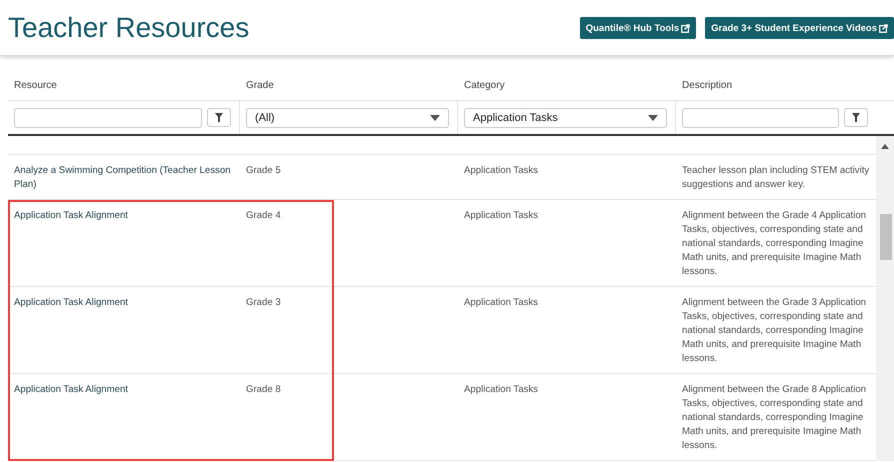  Describe the element at coordinates (263, 171) in the screenshot. I see `table-cell-text: Grade 5` at that location.